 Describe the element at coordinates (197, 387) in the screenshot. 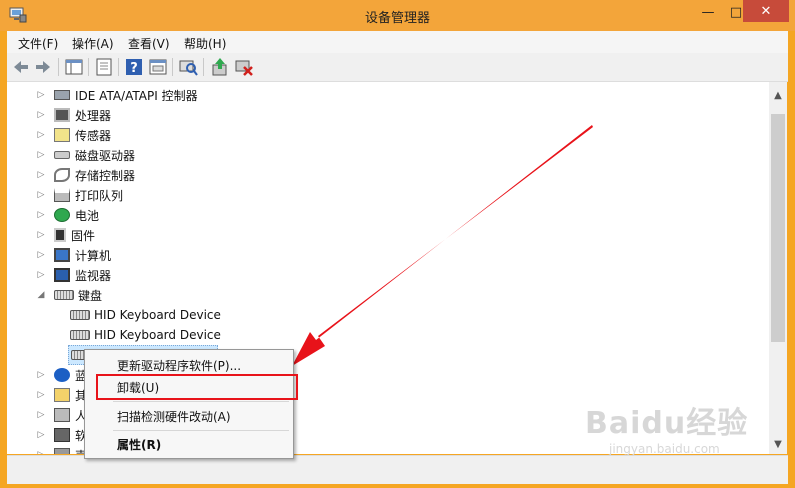

I see `annotation-highlight-box` at that location.